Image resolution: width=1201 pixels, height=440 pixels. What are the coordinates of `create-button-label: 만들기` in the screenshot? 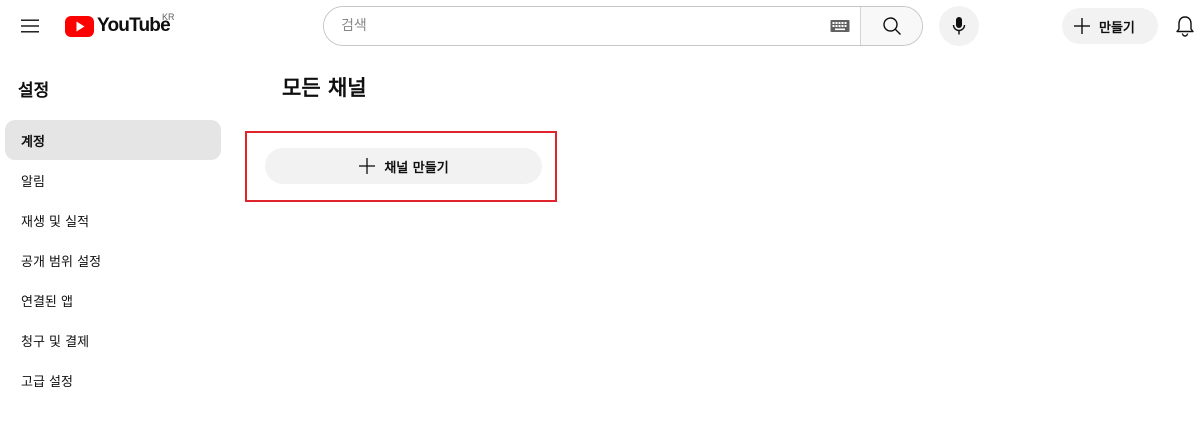 It's located at (1117, 28).